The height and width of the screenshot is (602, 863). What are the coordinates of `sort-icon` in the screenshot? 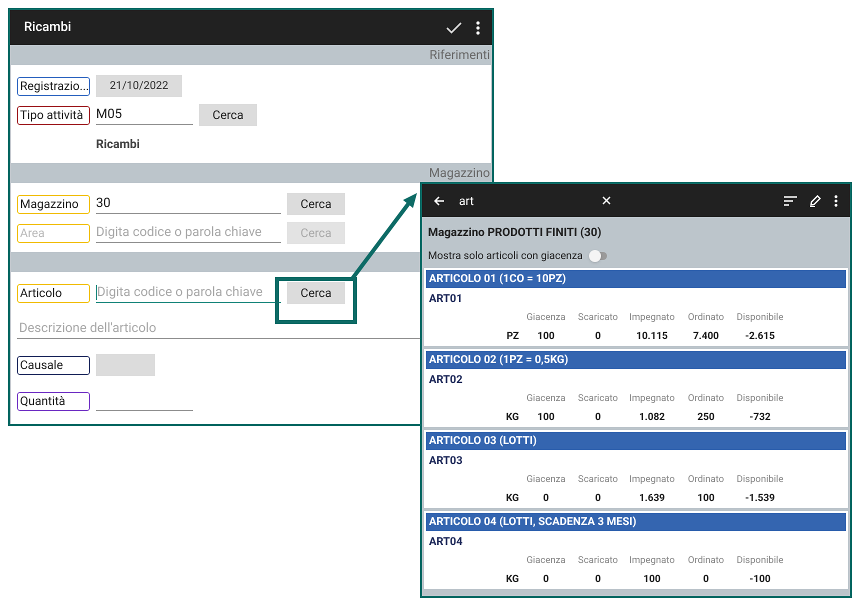 It's located at (790, 201).